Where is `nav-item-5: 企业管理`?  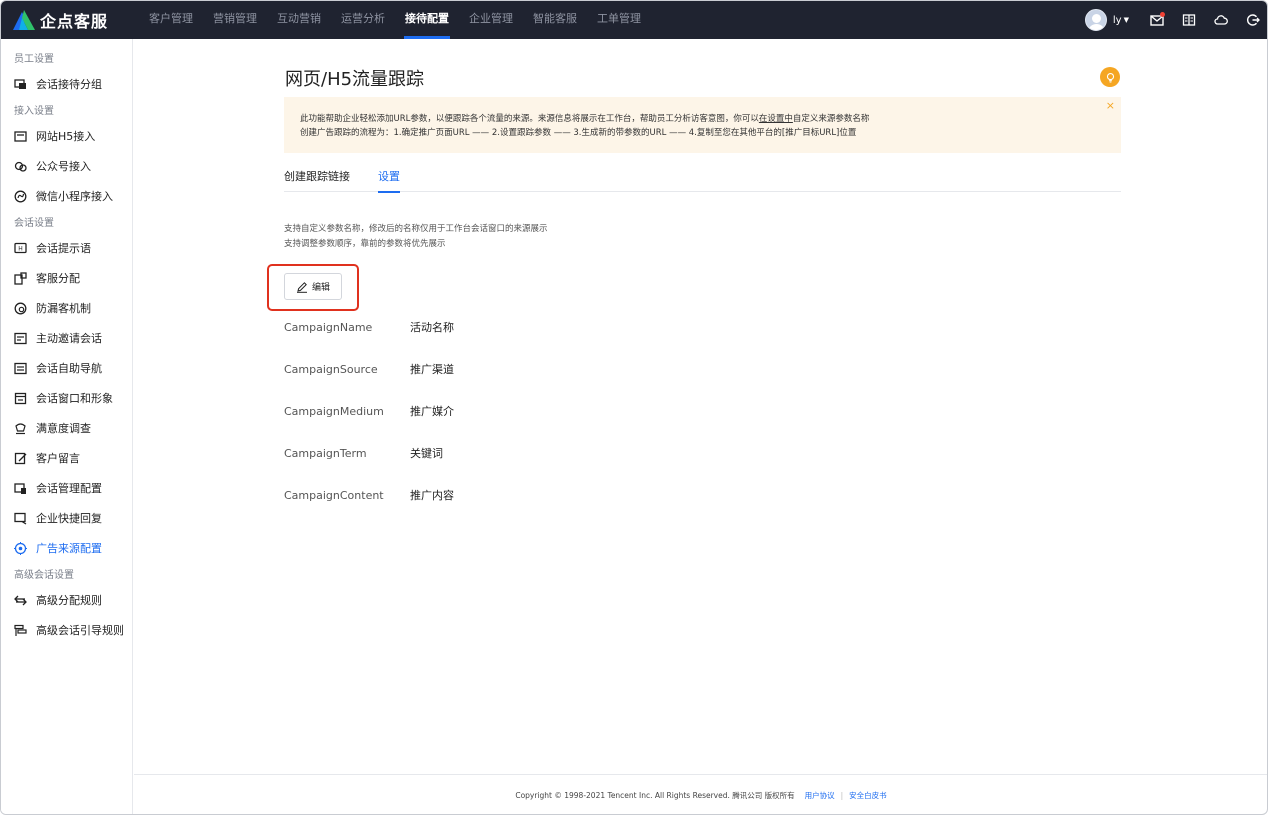
nav-item-5: 企业管理 is located at coordinates (491, 20).